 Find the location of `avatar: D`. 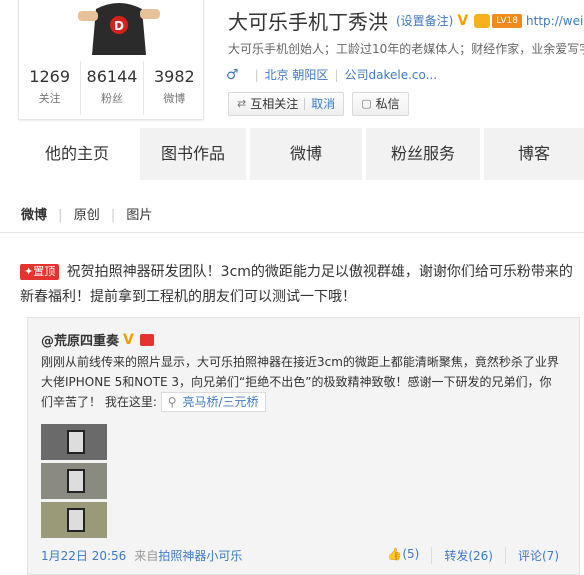

avatar: D is located at coordinates (119, 28).